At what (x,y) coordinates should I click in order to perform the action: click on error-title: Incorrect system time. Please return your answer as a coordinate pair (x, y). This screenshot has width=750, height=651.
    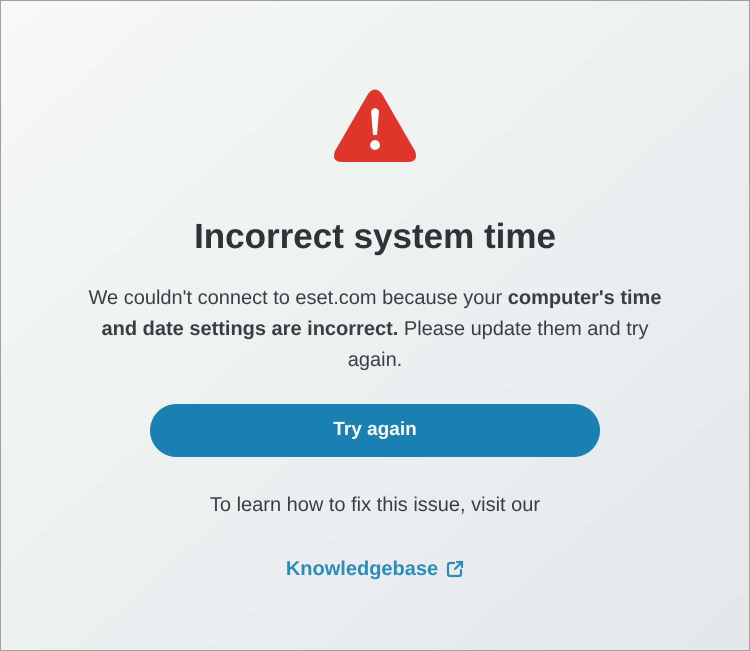
    Looking at the image, I should click on (375, 237).